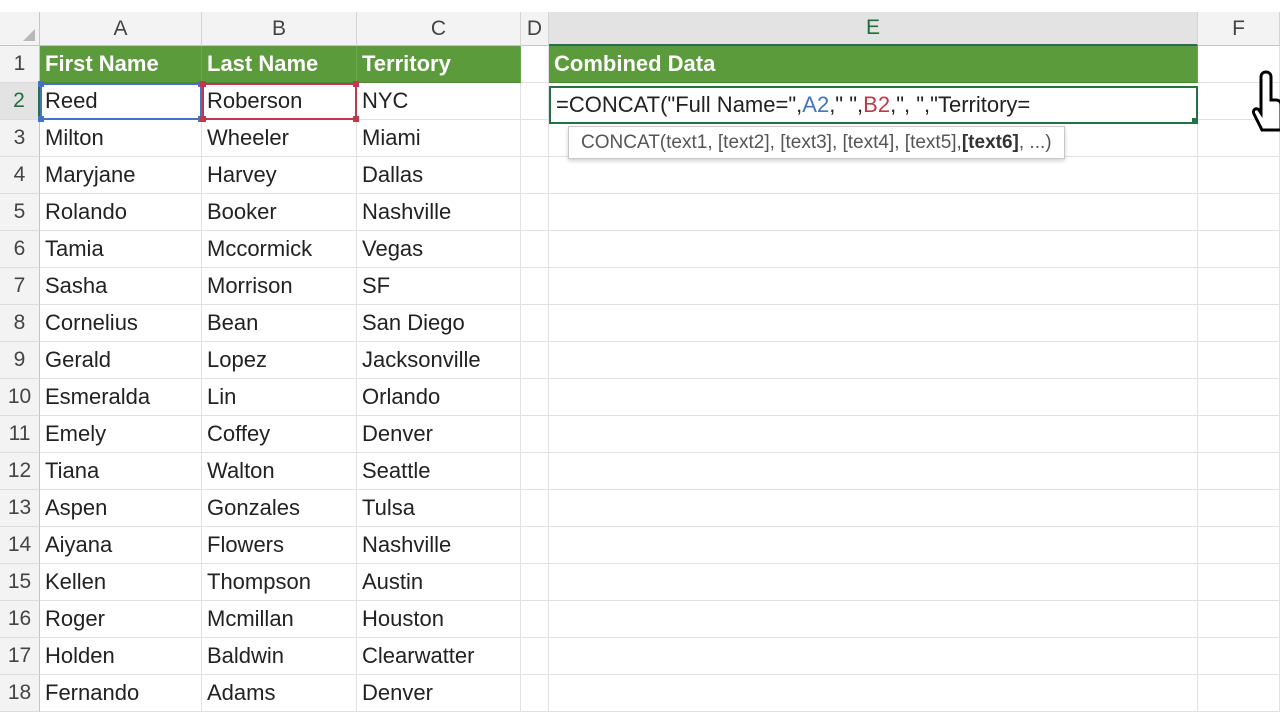 This screenshot has width=1280, height=720. What do you see at coordinates (873, 693) in the screenshot?
I see `cell-e18` at bounding box center [873, 693].